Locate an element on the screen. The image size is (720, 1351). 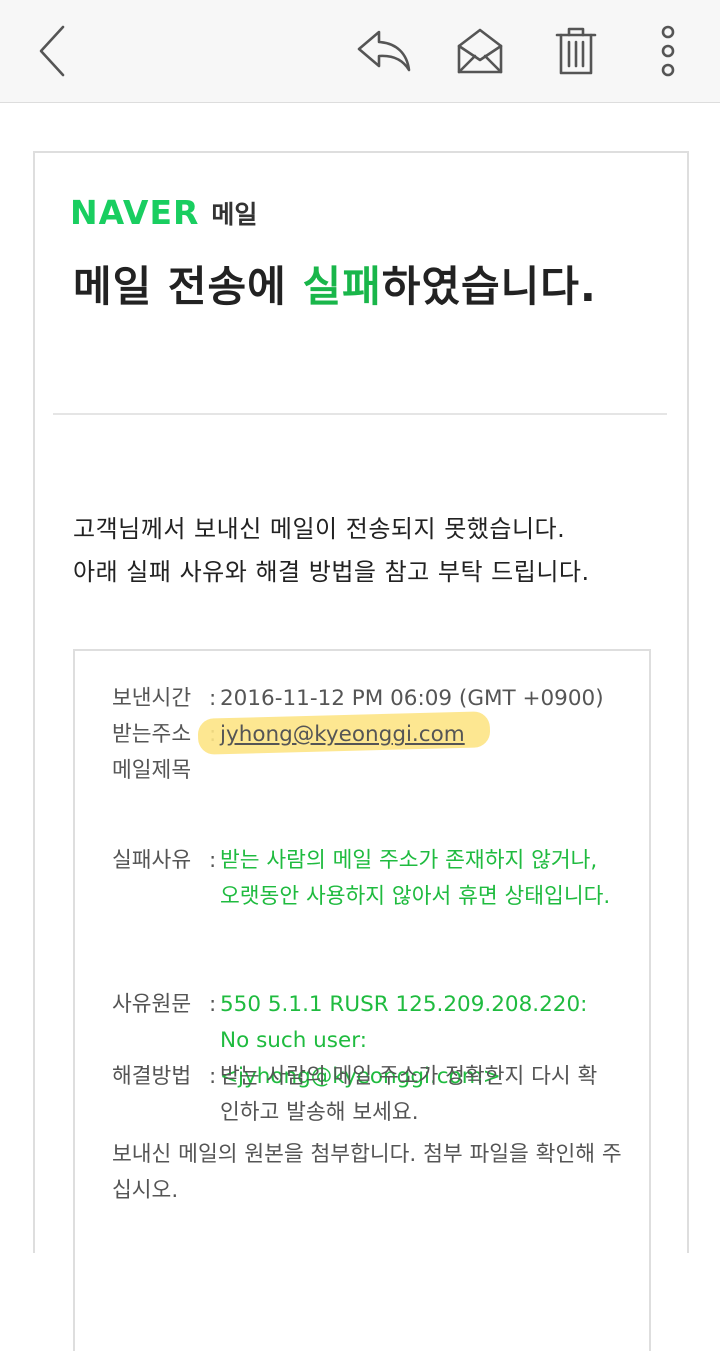
mark-unread-icon is located at coordinates (480, 51).